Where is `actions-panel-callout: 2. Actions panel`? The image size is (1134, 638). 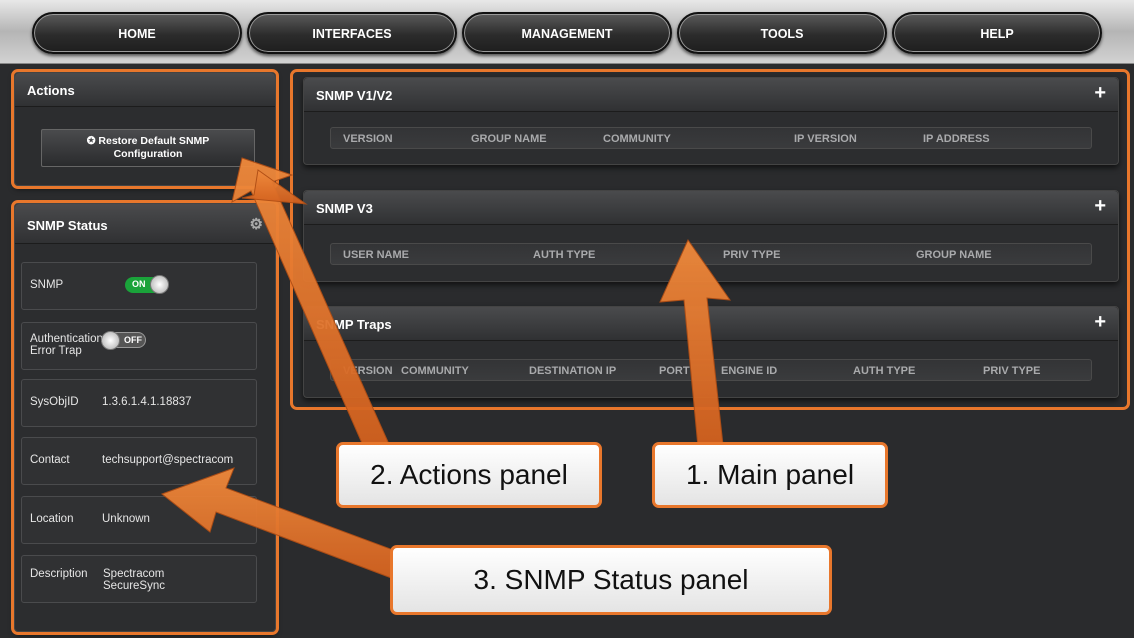 actions-panel-callout: 2. Actions panel is located at coordinates (469, 475).